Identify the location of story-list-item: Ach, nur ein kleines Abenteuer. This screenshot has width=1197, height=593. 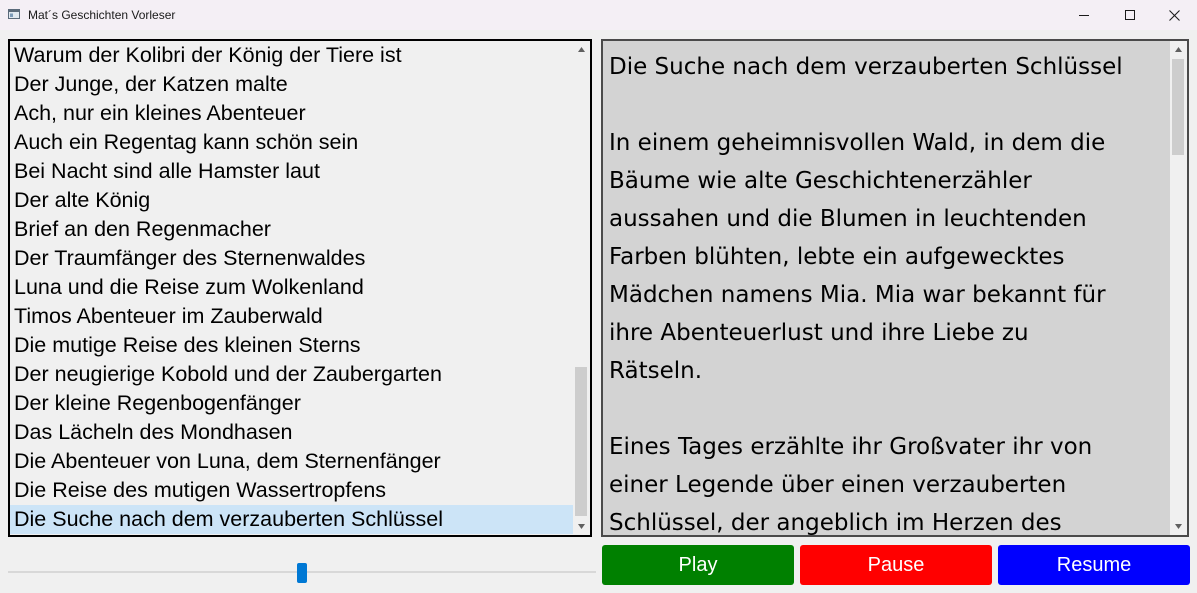
(293, 113).